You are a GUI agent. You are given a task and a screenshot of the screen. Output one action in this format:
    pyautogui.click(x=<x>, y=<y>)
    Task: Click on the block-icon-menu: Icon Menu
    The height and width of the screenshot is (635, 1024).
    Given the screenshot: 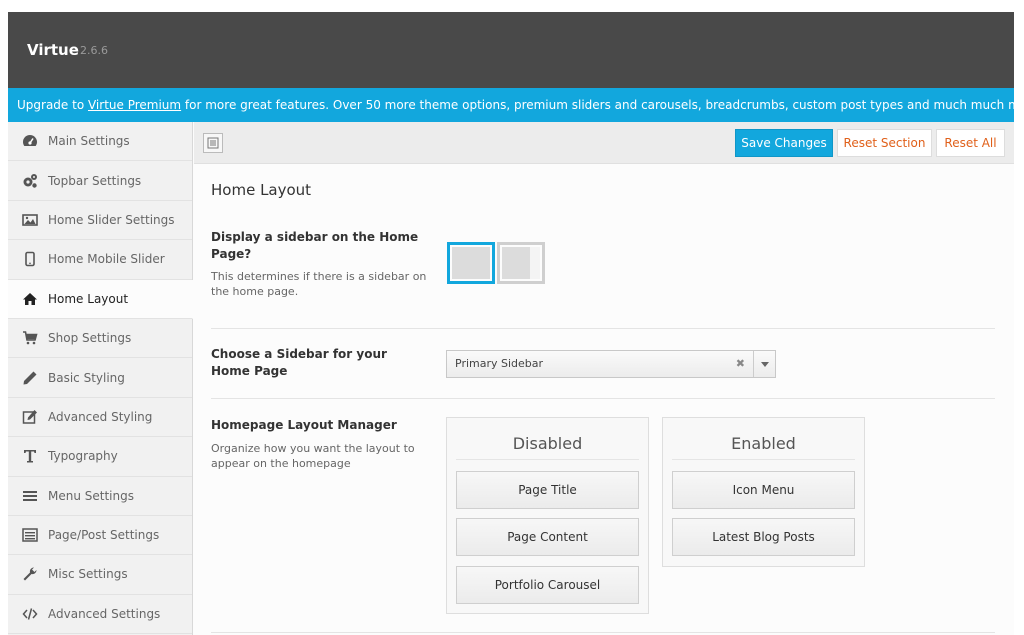 What is the action you would take?
    pyautogui.click(x=763, y=490)
    